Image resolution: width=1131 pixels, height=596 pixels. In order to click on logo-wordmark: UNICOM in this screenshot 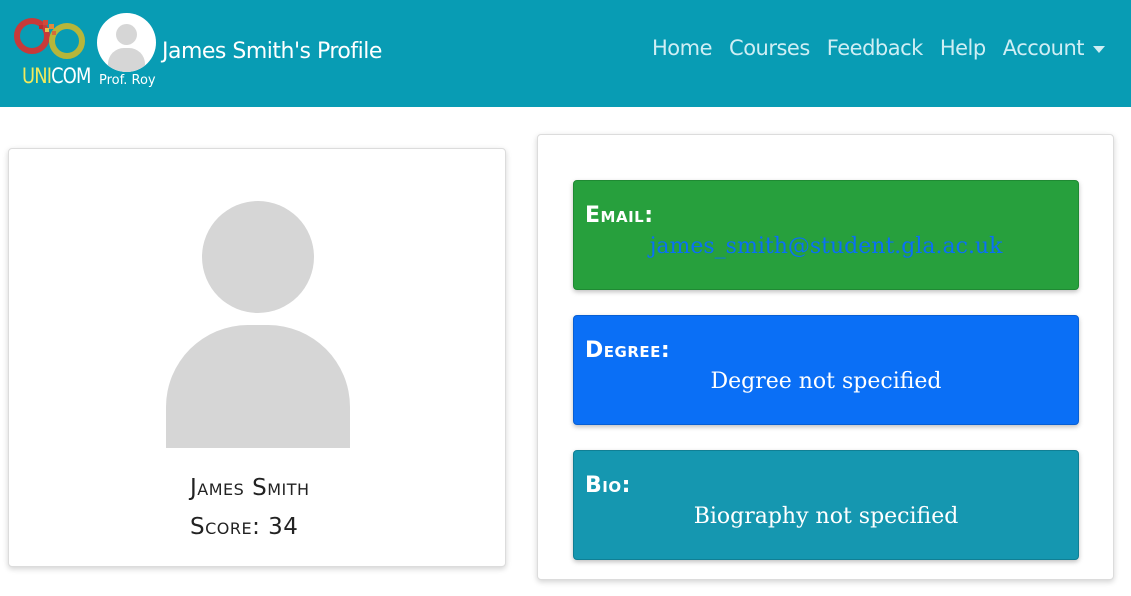, I will do `click(56, 76)`.